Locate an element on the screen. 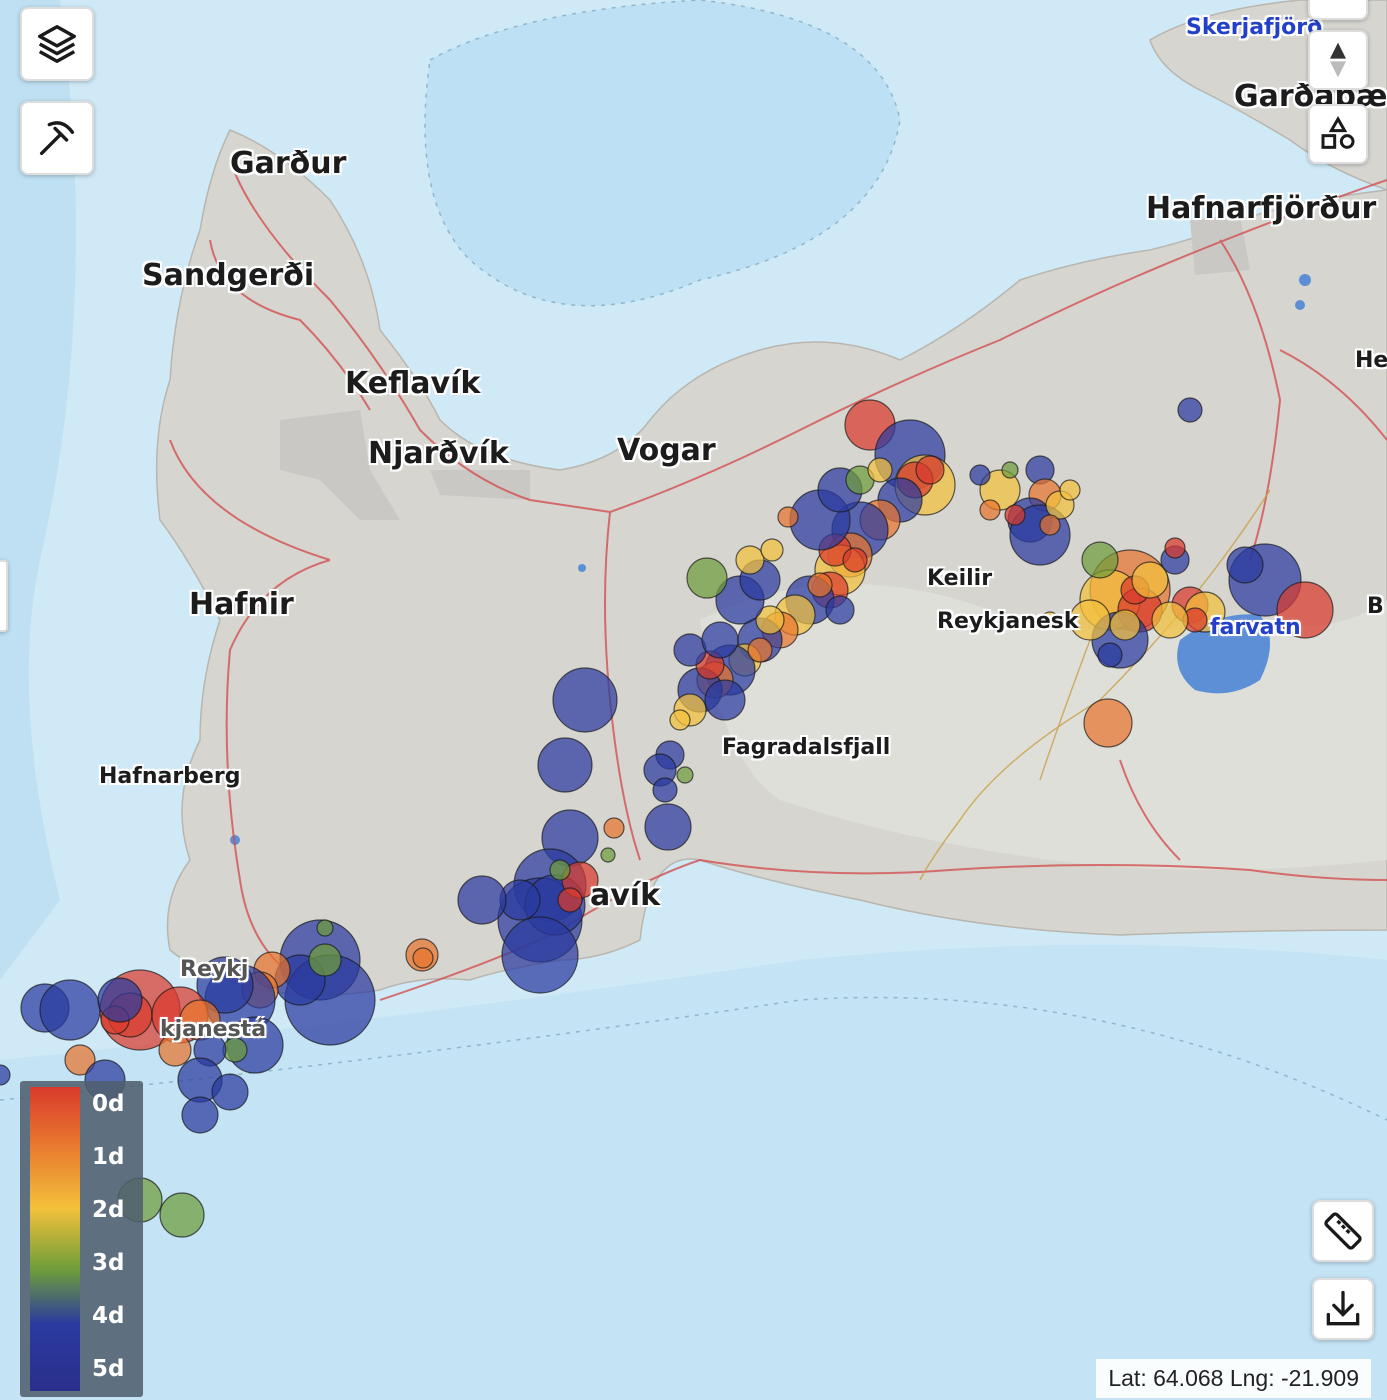 The height and width of the screenshot is (1400, 1387). time-legend: 0d 1d 2d 3d 4d 5d is located at coordinates (81, 1239).